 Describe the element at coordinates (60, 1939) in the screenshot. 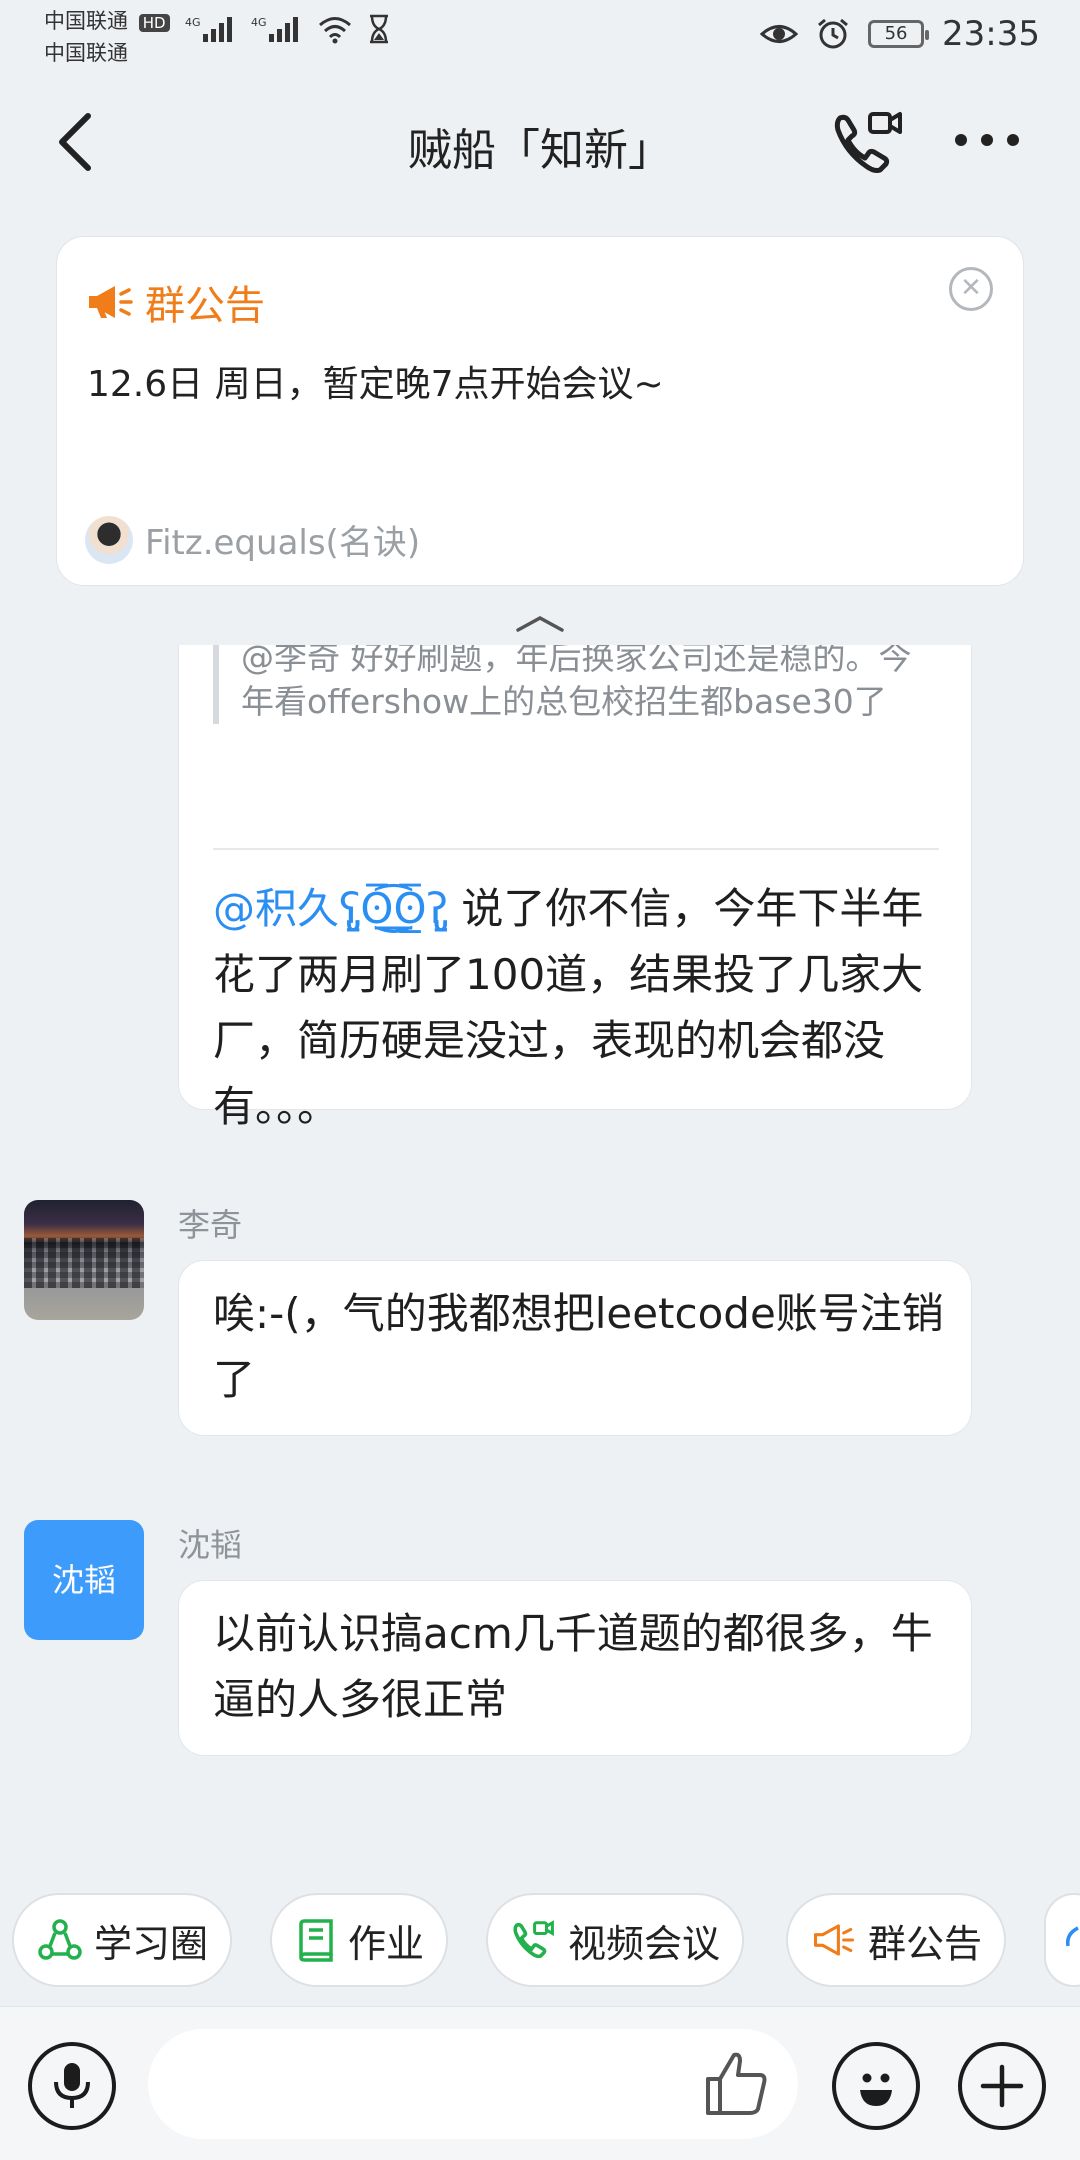

I see `circle-nodes-icon` at that location.